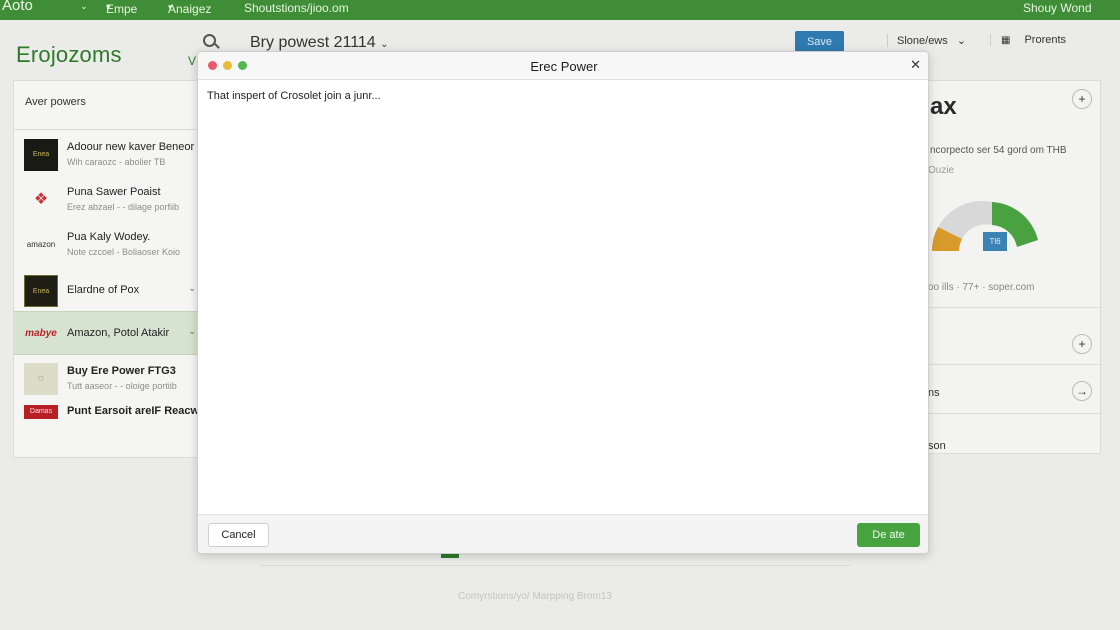 Image resolution: width=1120 pixels, height=630 pixels. Describe the element at coordinates (122, 386) in the screenshot. I see `item-subtitle: Tutt aaseor - - oloige portiib` at that location.